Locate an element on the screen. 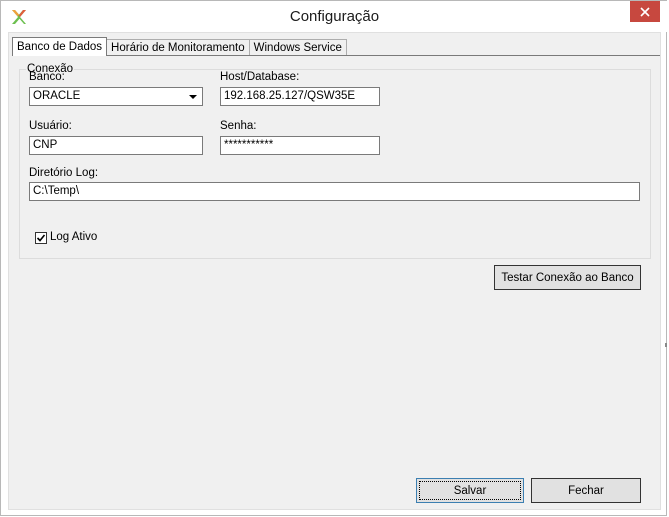  close-icon is located at coordinates (645, 11).